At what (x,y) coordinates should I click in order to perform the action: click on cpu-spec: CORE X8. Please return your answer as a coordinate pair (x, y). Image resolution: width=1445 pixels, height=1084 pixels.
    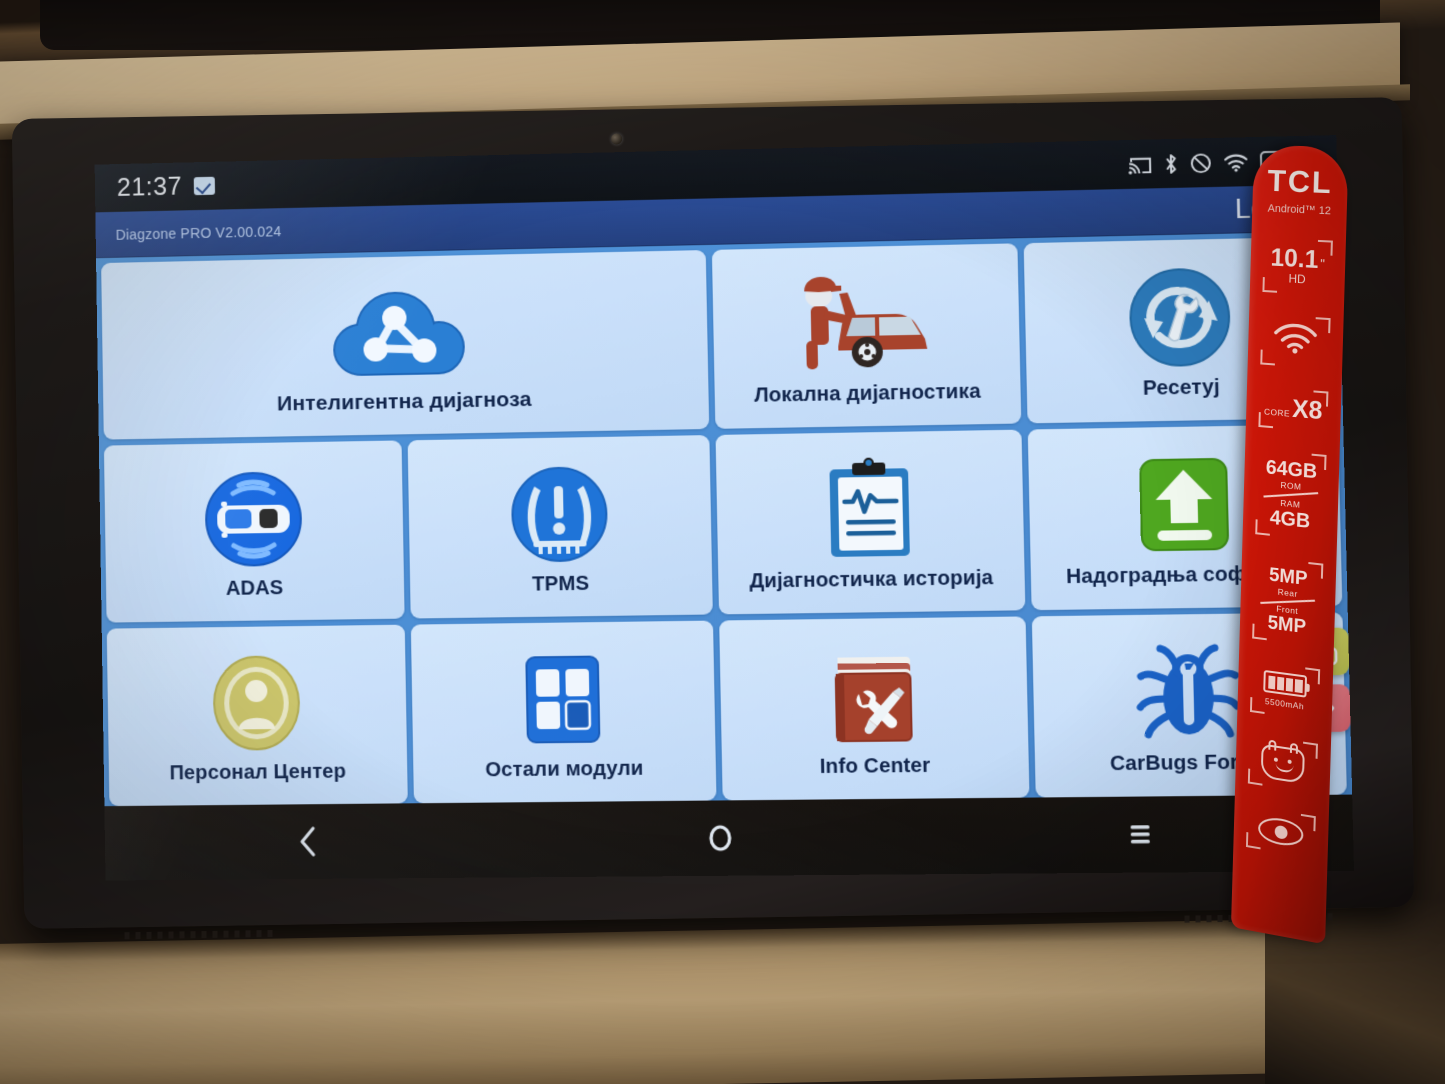
    Looking at the image, I should click on (1294, 409).